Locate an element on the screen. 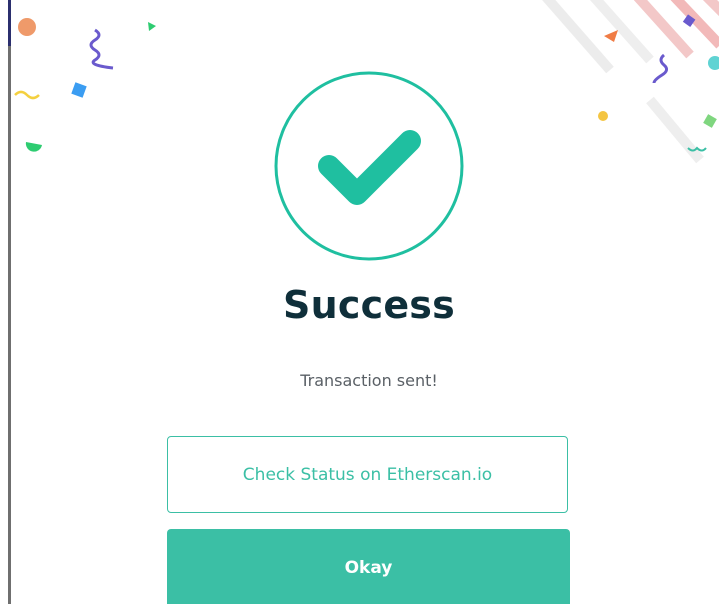  dialog-title: Success is located at coordinates (369, 305).